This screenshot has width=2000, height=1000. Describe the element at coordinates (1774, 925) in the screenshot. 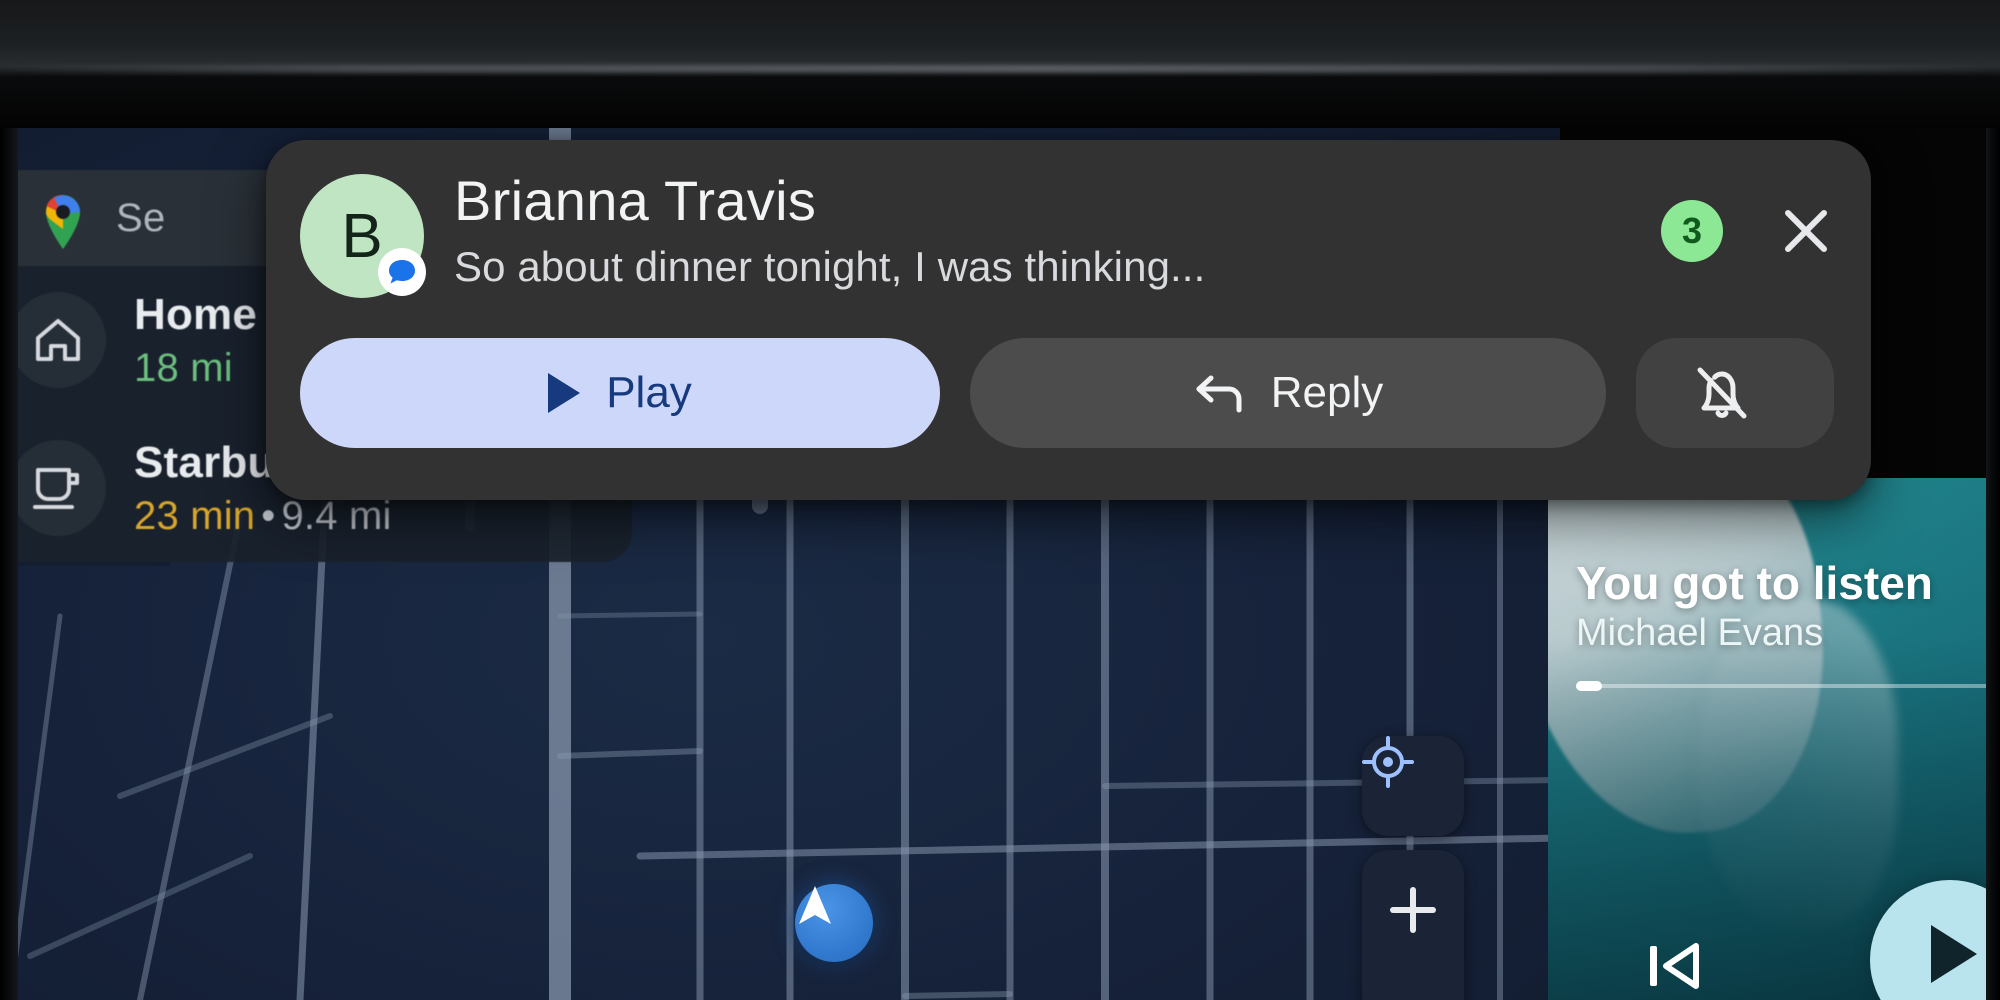

I see `media-transport-controls` at that location.